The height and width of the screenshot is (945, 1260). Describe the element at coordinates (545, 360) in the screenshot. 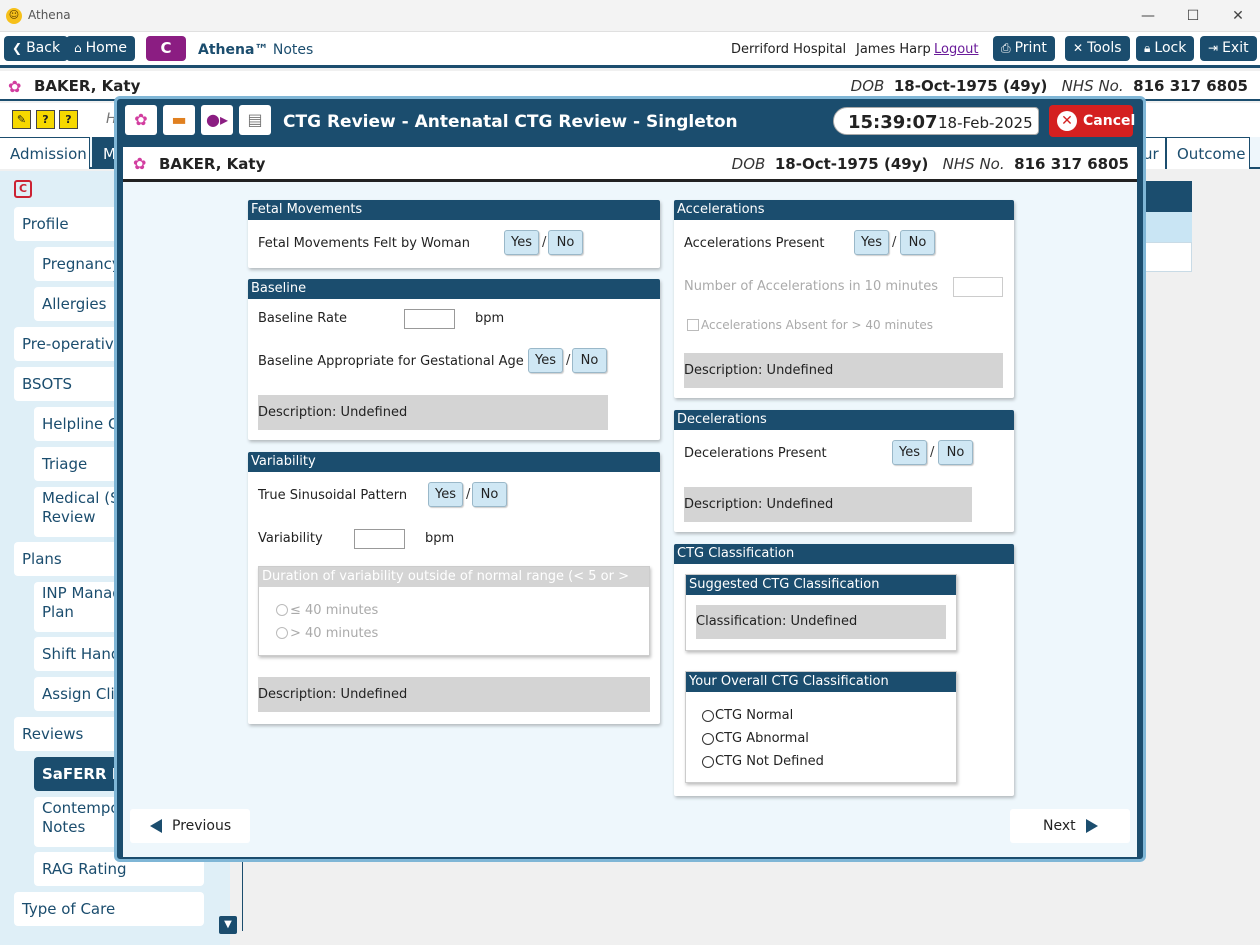

I see `baseline-yes-button: Yes` at that location.